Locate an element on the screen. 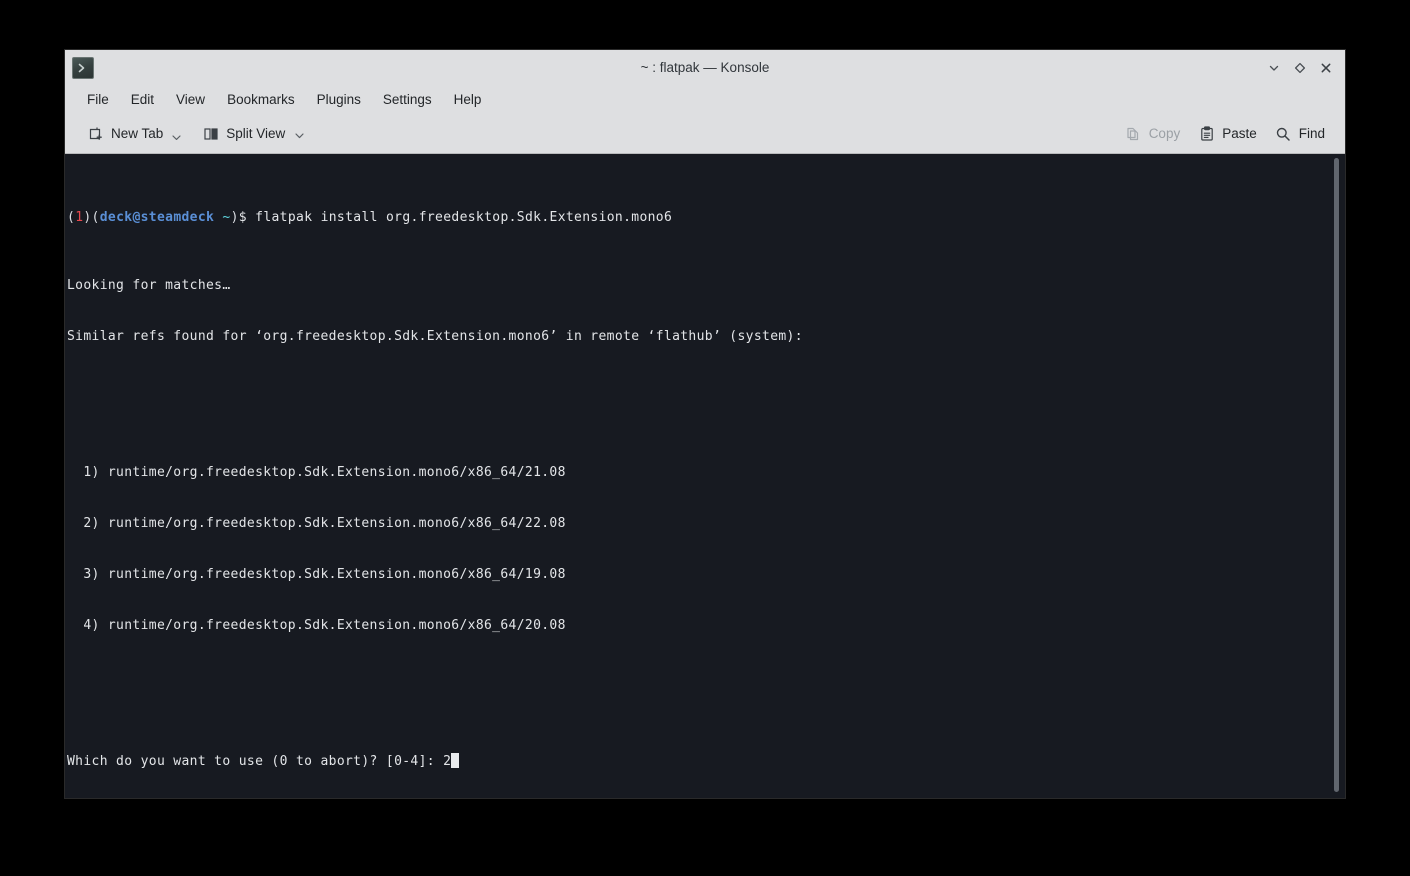 This screenshot has width=1410, height=876. menu-item-file: File is located at coordinates (98, 100).